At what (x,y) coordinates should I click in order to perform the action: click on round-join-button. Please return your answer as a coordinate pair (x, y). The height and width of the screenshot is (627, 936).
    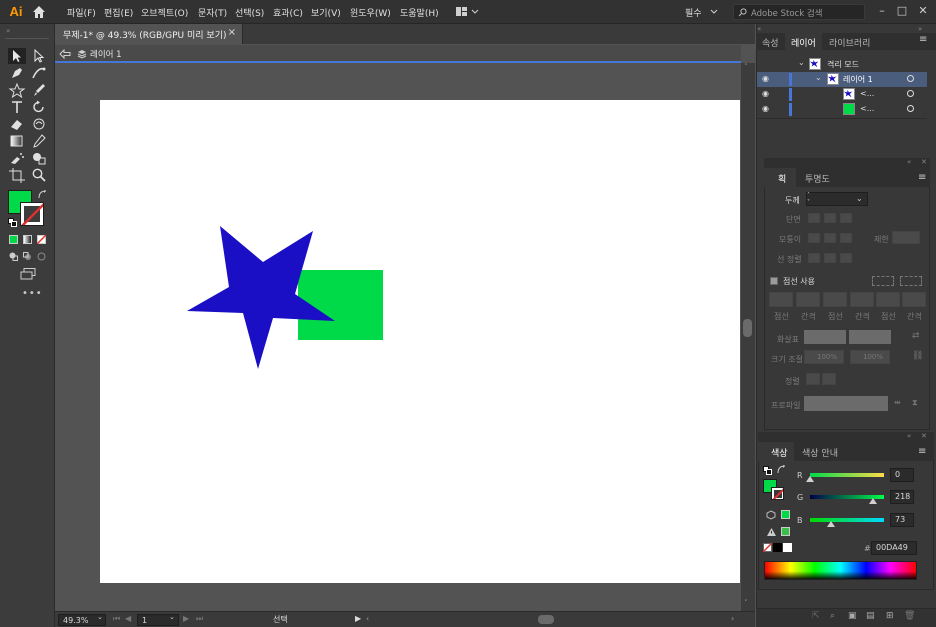
    Looking at the image, I should click on (830, 238).